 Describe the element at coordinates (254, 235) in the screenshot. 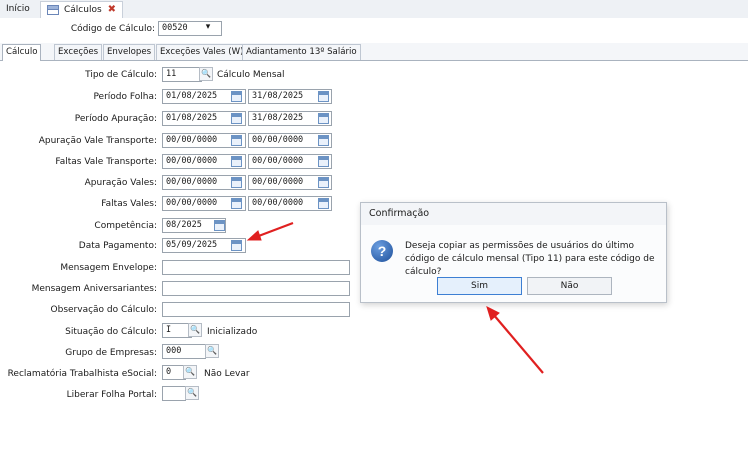

I see `annotation-arrowhead-payment` at that location.